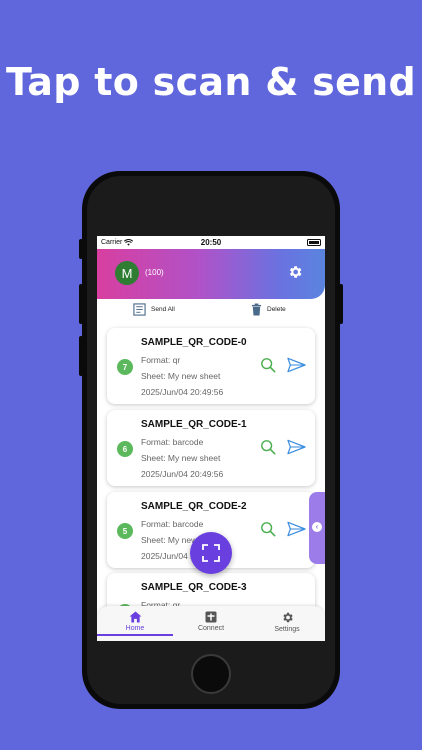 The height and width of the screenshot is (750, 422). Describe the element at coordinates (256, 309) in the screenshot. I see `trash-icon` at that location.